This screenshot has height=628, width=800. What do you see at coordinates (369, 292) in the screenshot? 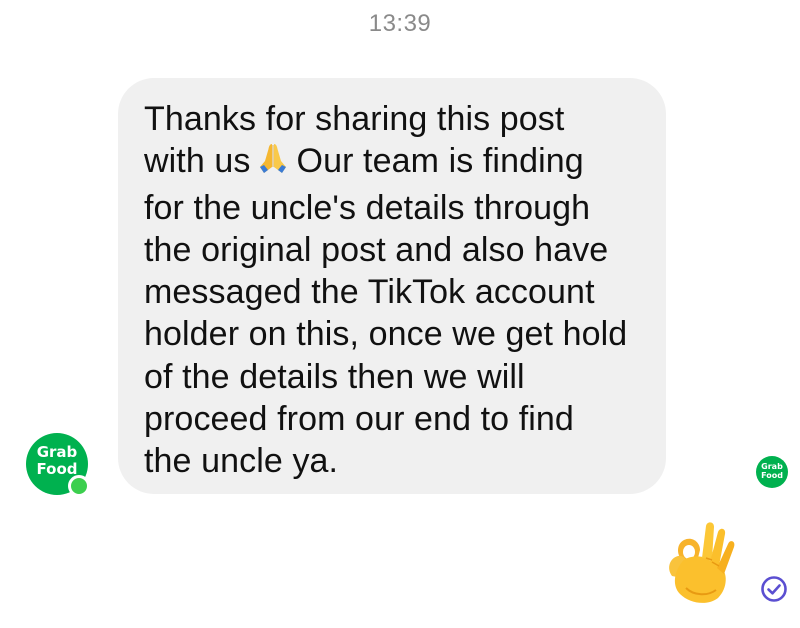
I see `message-line: messaged the TikTok account` at bounding box center [369, 292].